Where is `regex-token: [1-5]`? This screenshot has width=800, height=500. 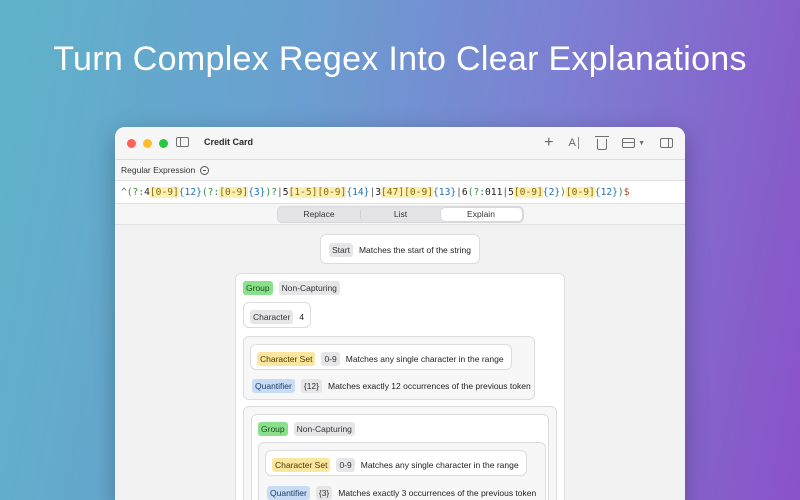
regex-token: [1-5] is located at coordinates (303, 192).